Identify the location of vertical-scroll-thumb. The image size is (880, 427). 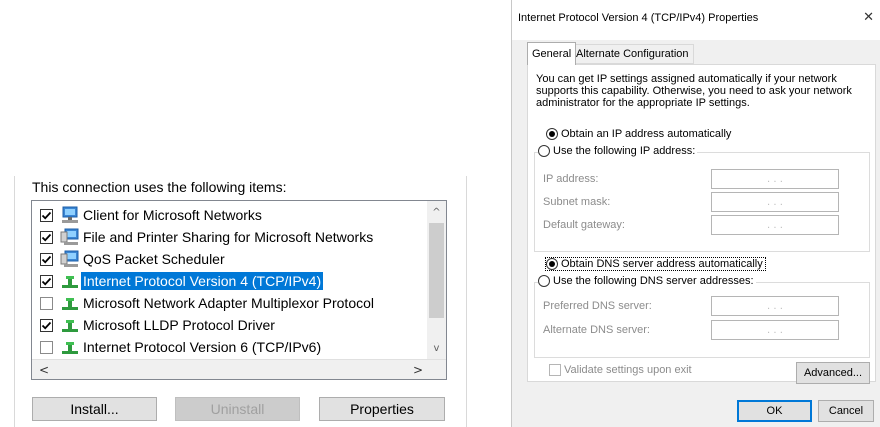
(436, 270).